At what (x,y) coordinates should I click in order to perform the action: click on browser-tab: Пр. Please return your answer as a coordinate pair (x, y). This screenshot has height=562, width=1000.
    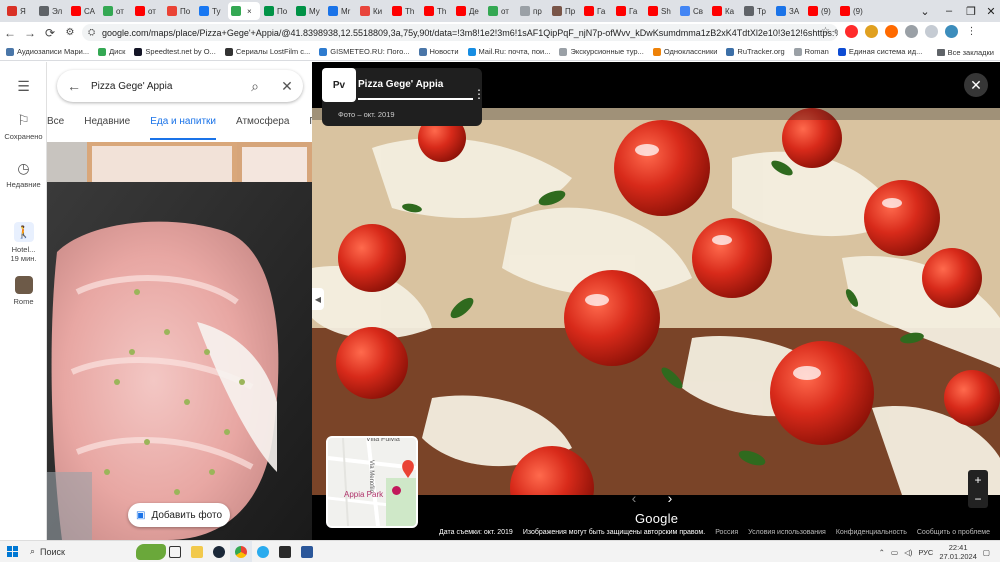
    Looking at the image, I should click on (564, 11).